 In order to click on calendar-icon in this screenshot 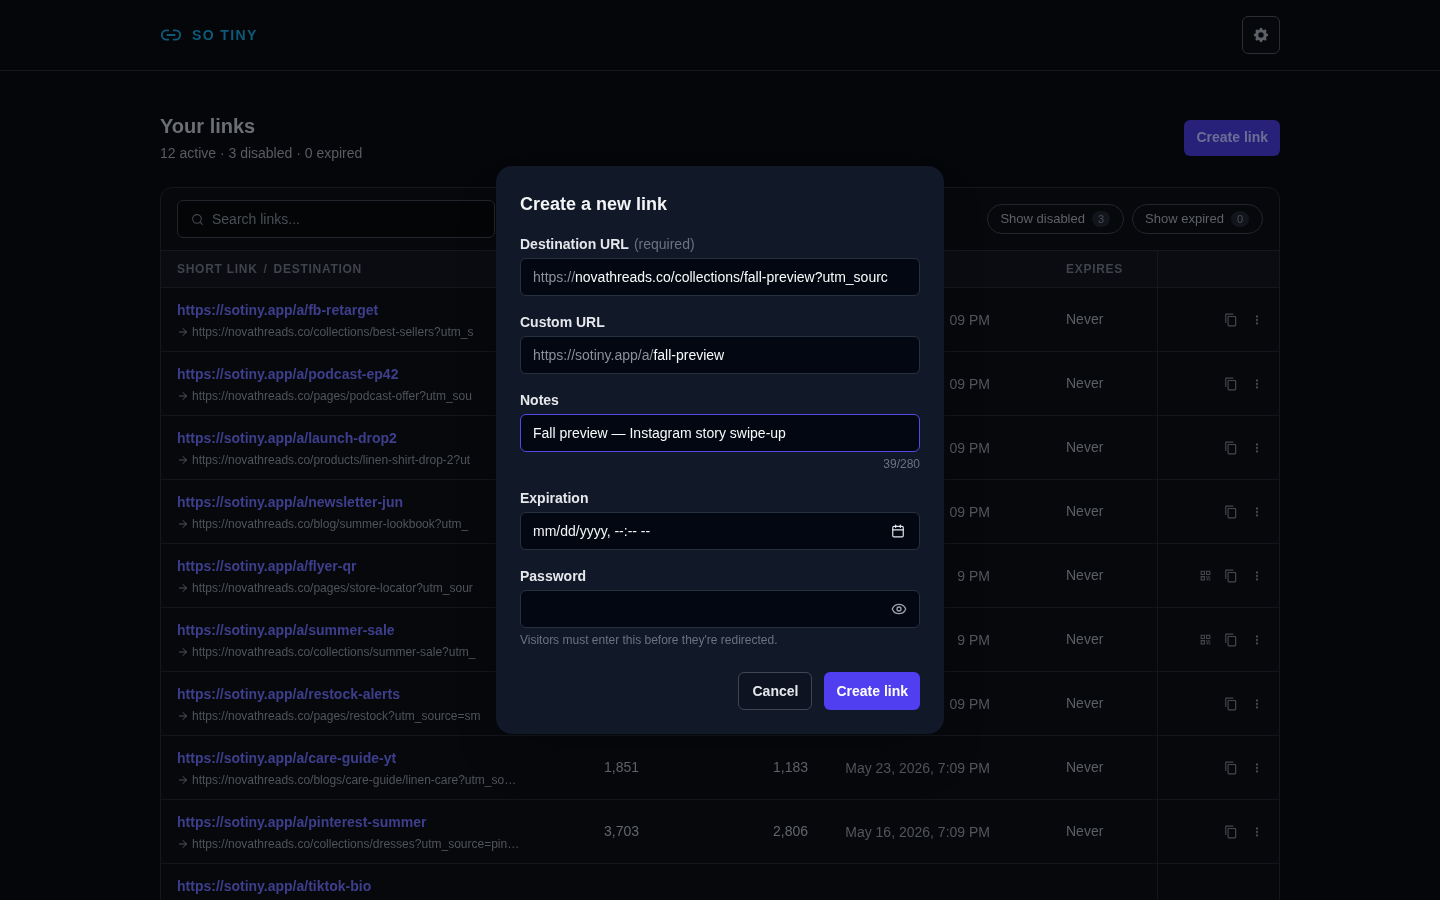, I will do `click(898, 531)`.